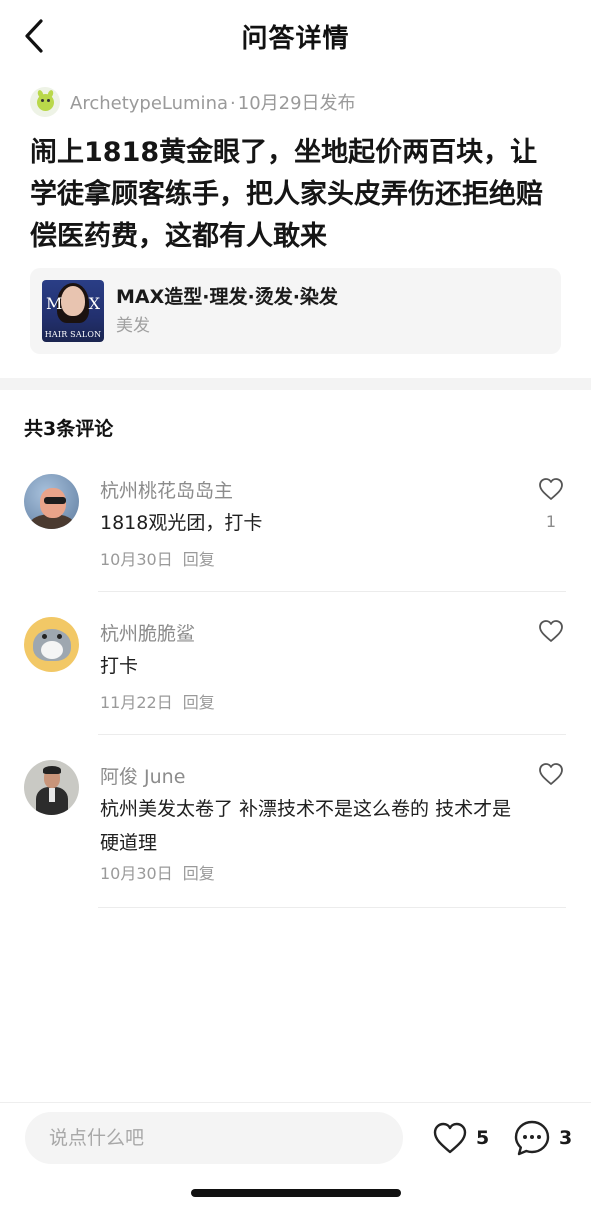 The width and height of the screenshot is (591, 1211). I want to click on shop-thumb-x: X, so click(94, 303).